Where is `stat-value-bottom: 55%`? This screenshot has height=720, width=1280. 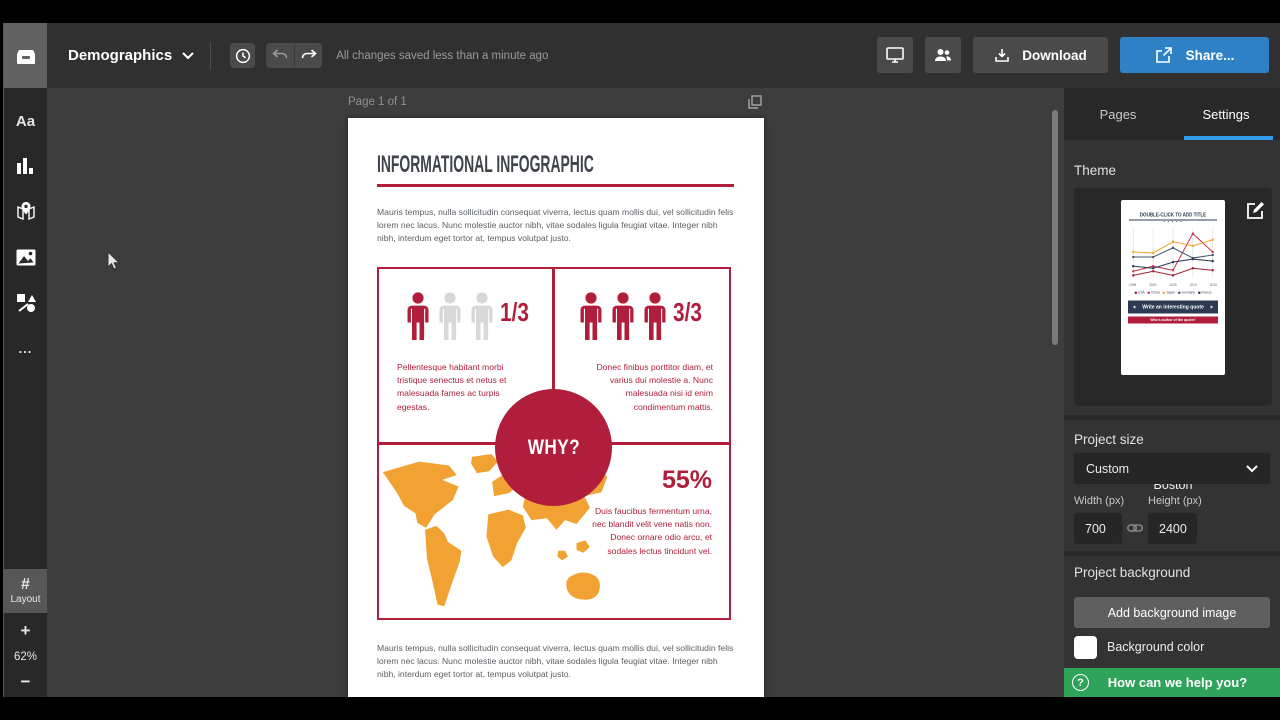 stat-value-bottom: 55% is located at coordinates (686, 480).